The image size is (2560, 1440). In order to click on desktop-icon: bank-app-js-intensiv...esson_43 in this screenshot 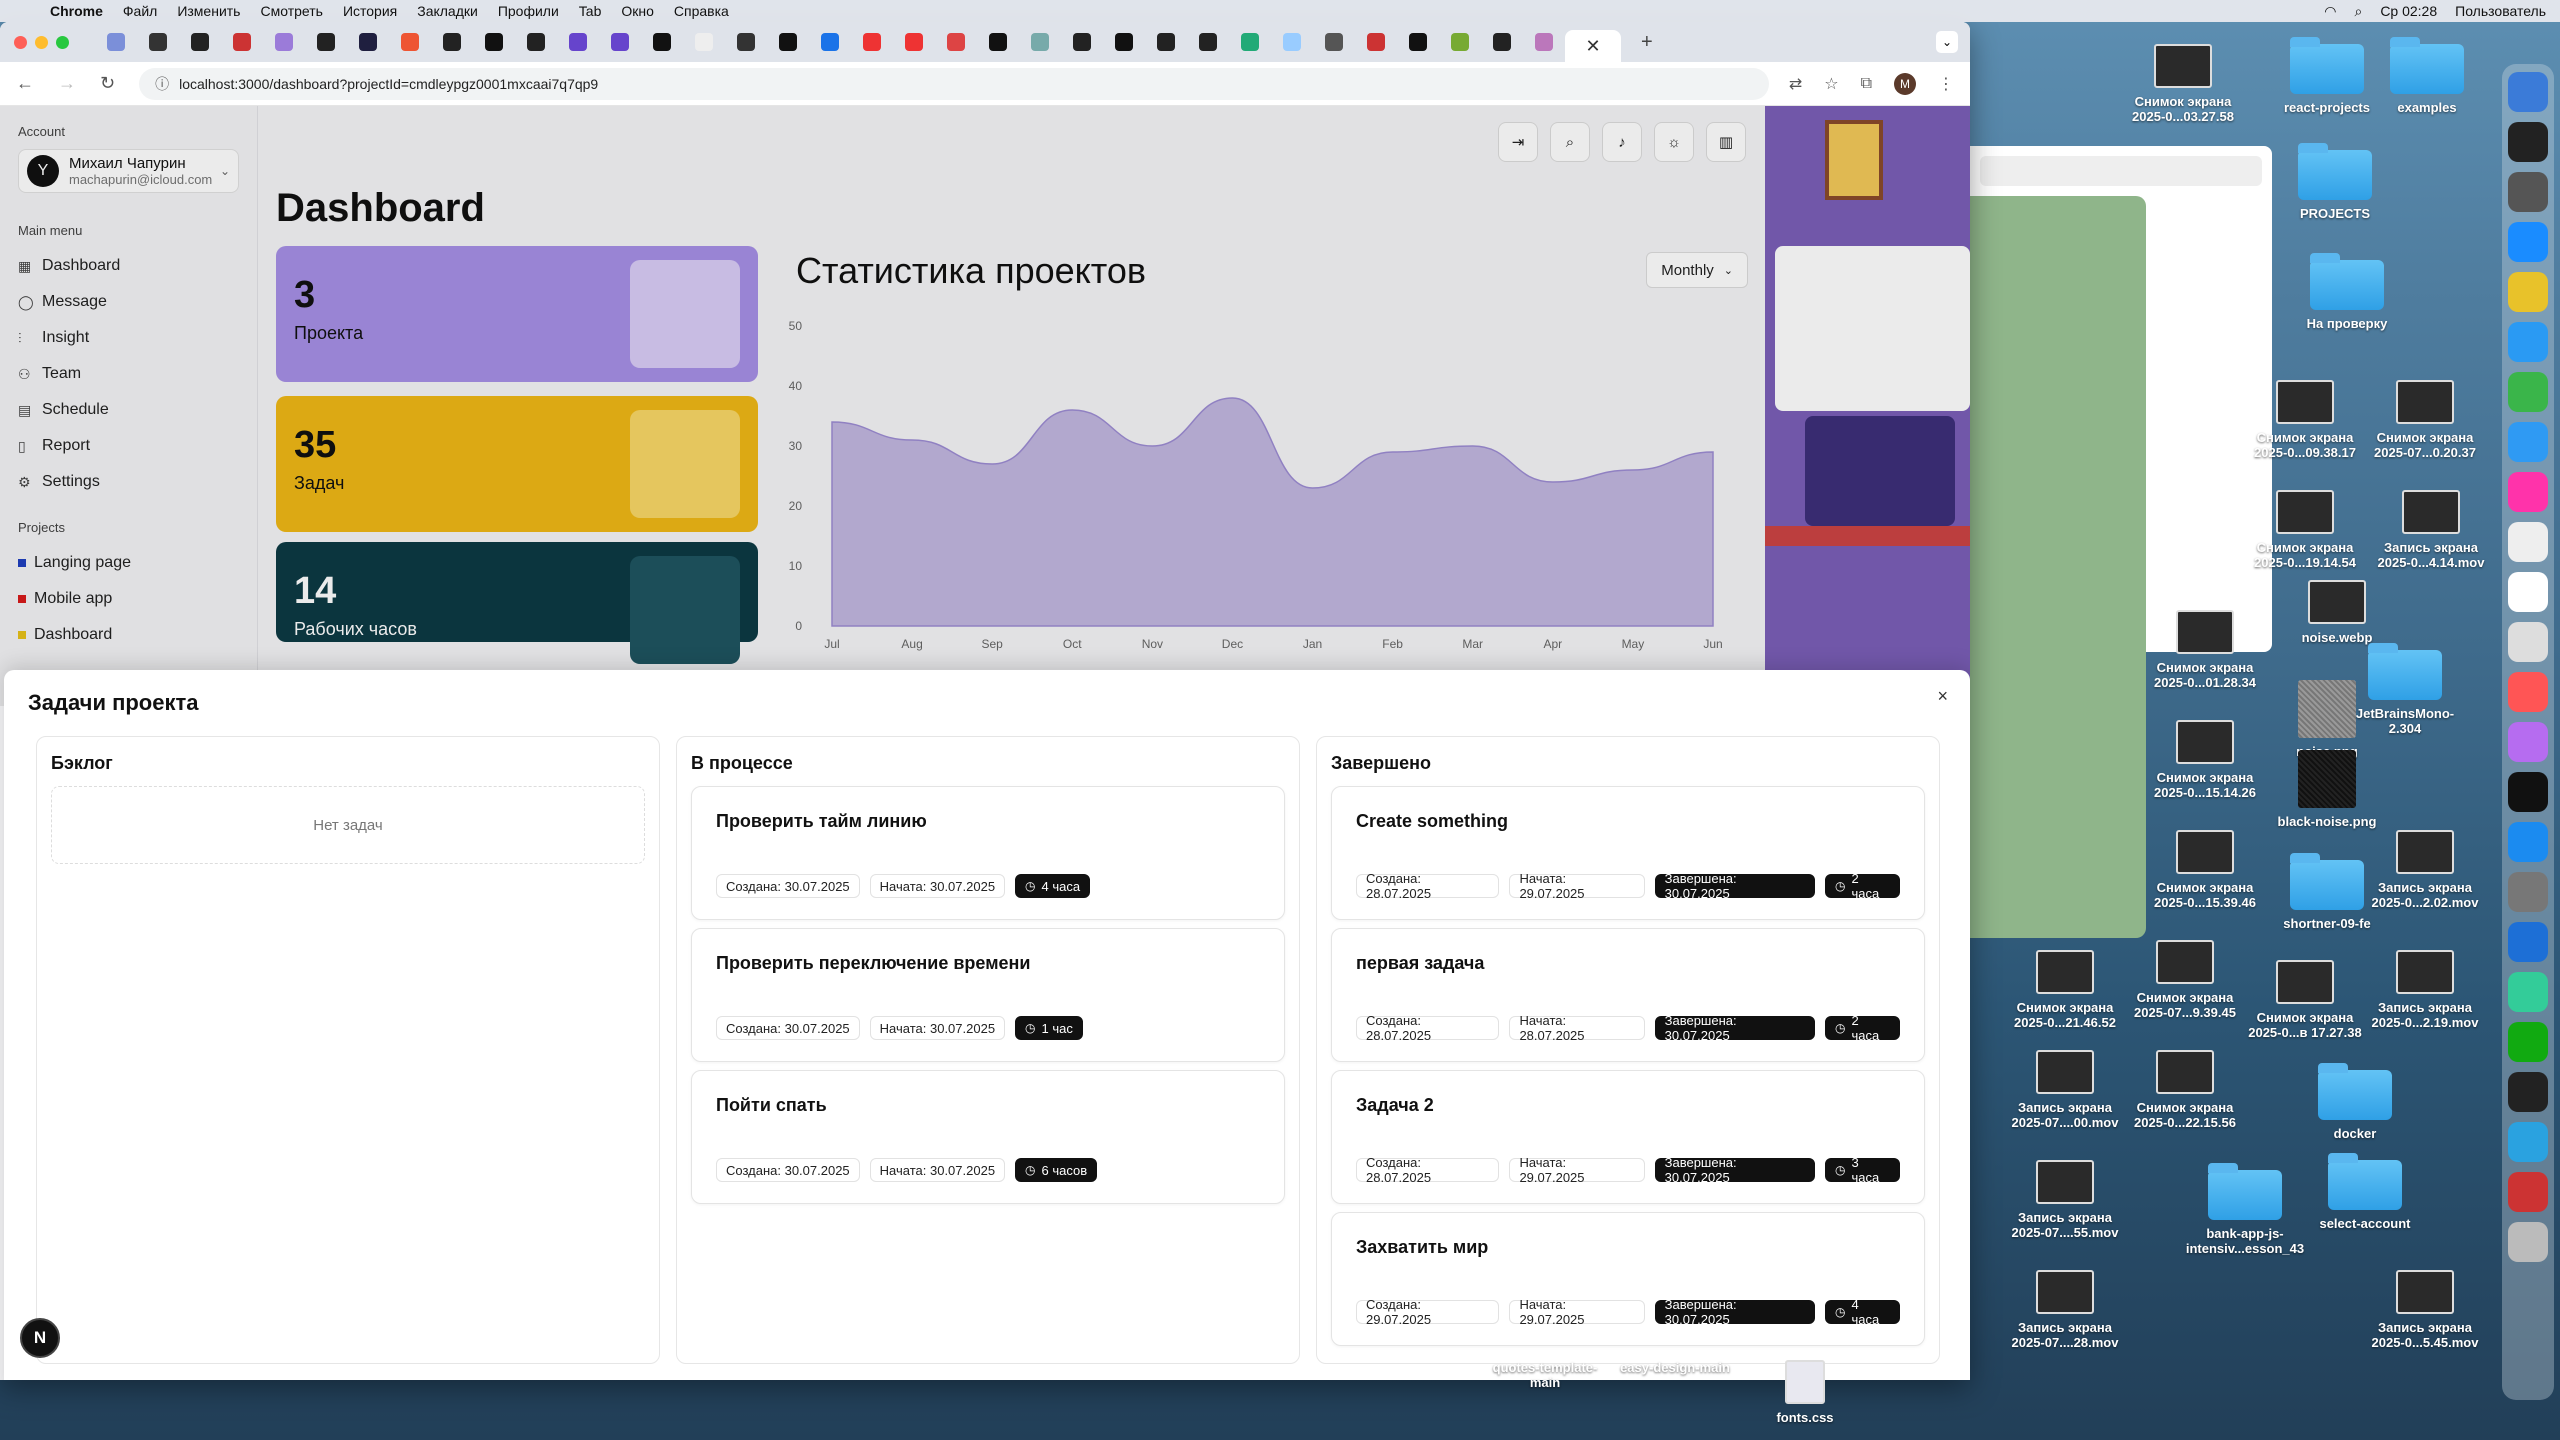, I will do `click(2245, 1209)`.